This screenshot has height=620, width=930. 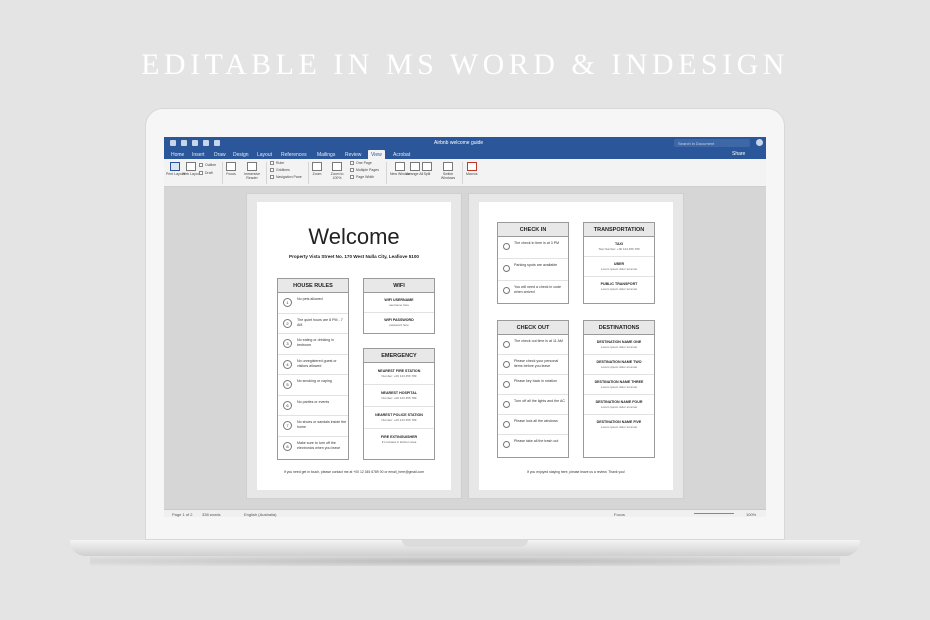 What do you see at coordinates (471, 166) in the screenshot?
I see `macros-icon` at bounding box center [471, 166].